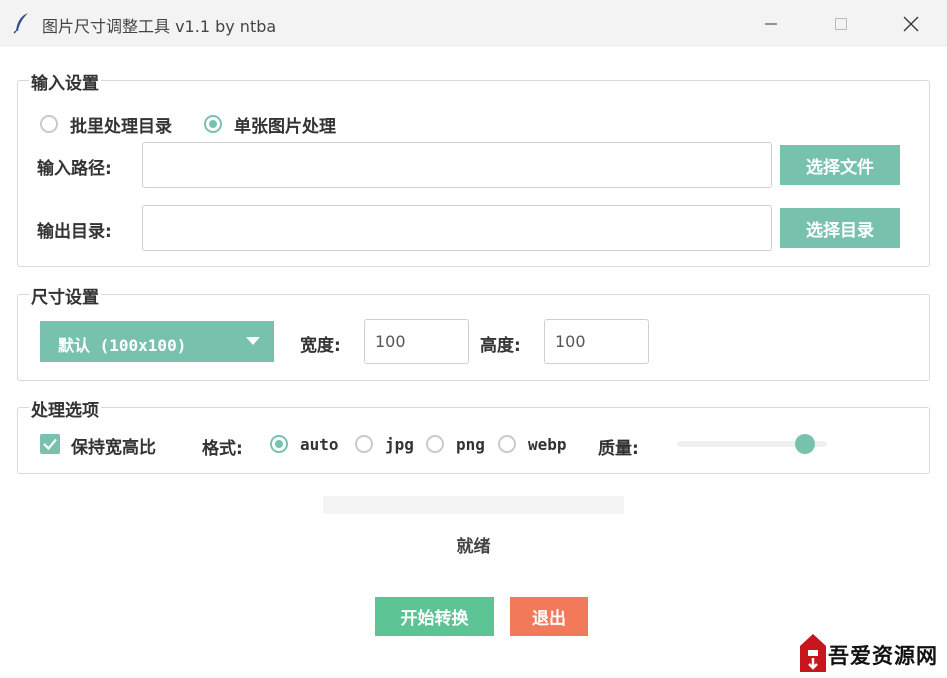  I want to click on format-webp-radio, so click(507, 444).